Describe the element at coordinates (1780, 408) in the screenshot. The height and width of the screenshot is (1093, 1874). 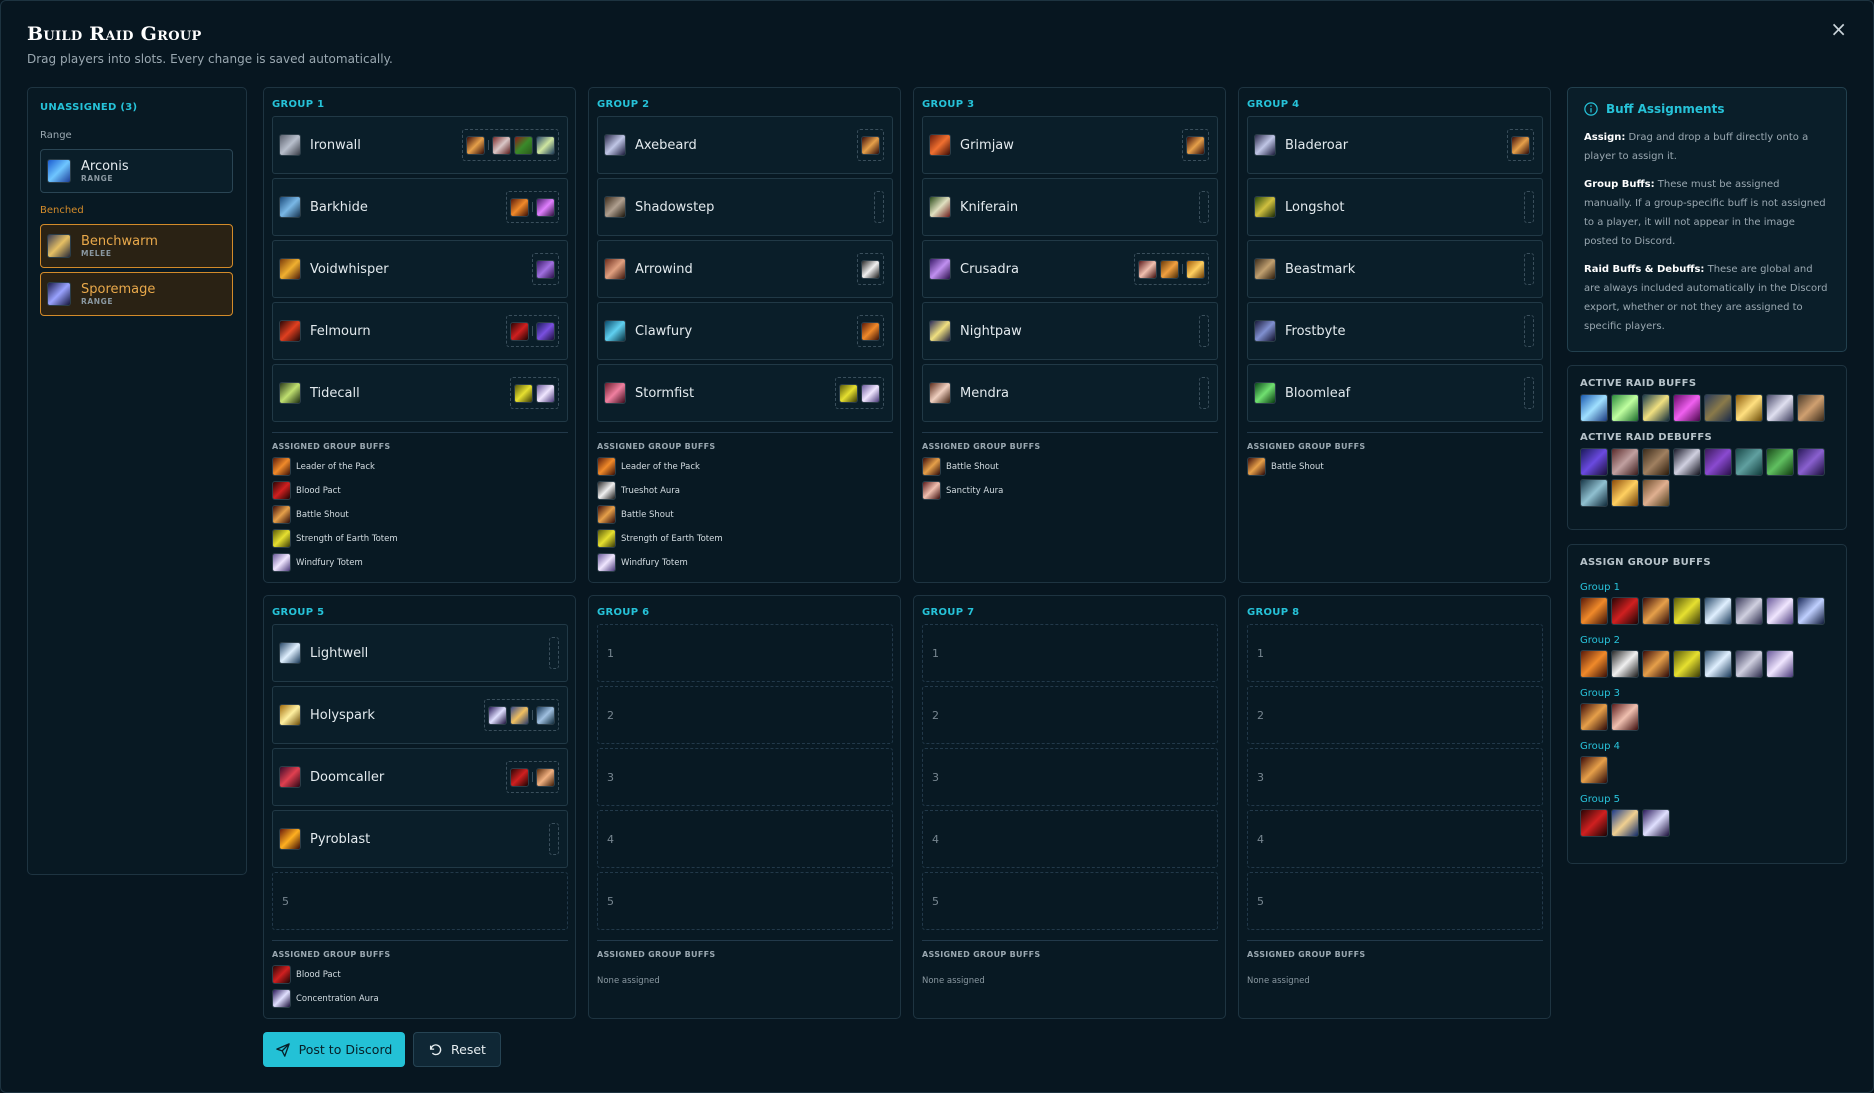
I see `blessing-of-salvation-icon` at that location.